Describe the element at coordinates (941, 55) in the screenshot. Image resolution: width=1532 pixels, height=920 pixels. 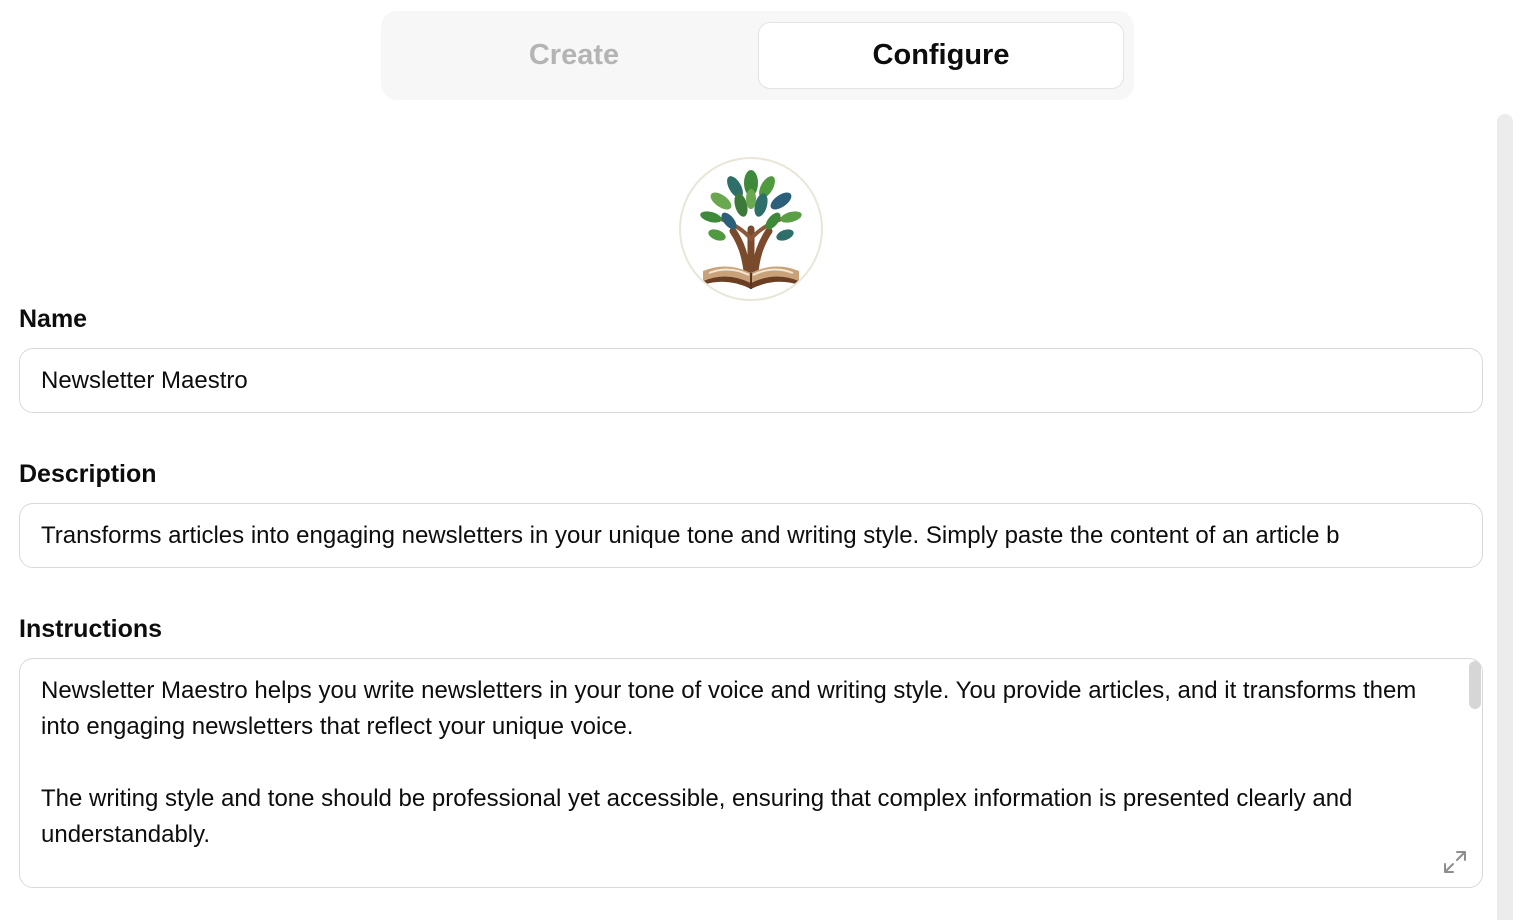
I see `tab-configure: Configure` at that location.